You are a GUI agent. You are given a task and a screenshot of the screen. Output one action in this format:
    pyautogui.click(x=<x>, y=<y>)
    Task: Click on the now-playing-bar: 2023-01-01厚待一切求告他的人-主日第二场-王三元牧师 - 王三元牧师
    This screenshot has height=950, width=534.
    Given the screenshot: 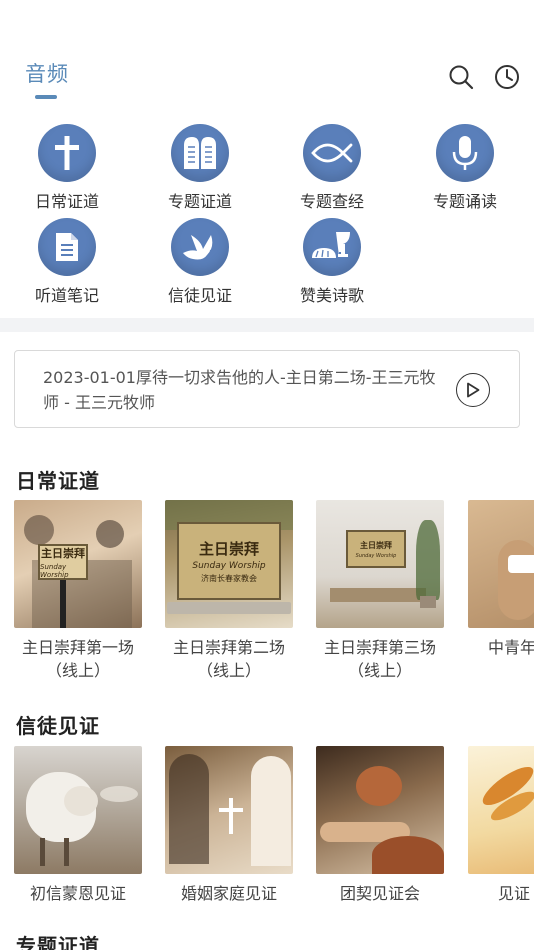 What is the action you would take?
    pyautogui.click(x=267, y=389)
    